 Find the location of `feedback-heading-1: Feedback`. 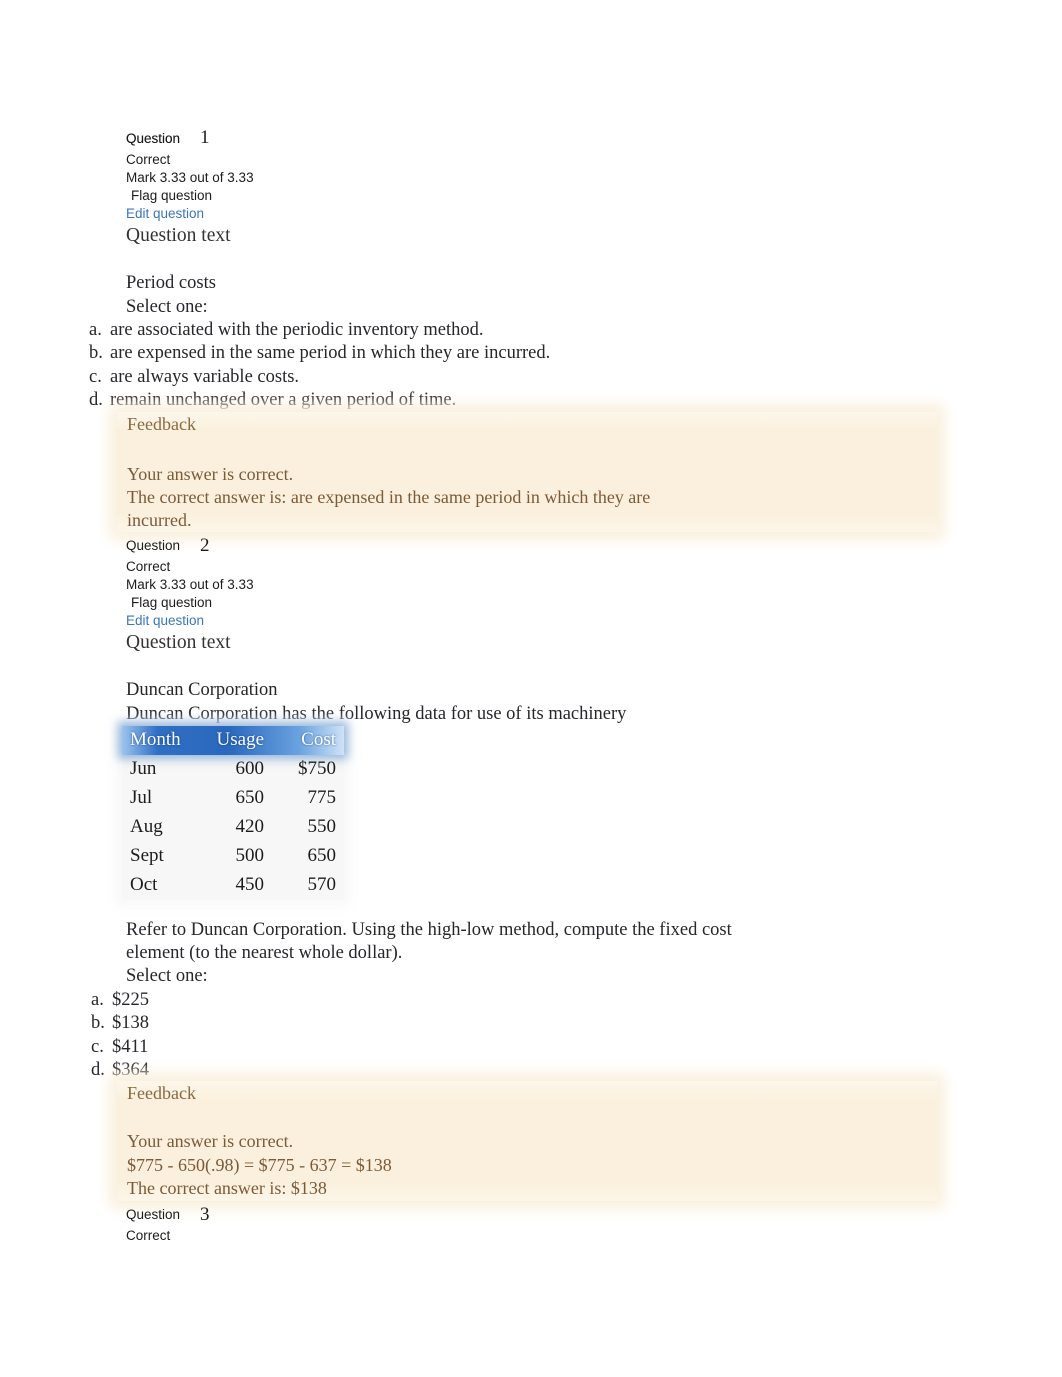

feedback-heading-1: Feedback is located at coordinates (161, 424).